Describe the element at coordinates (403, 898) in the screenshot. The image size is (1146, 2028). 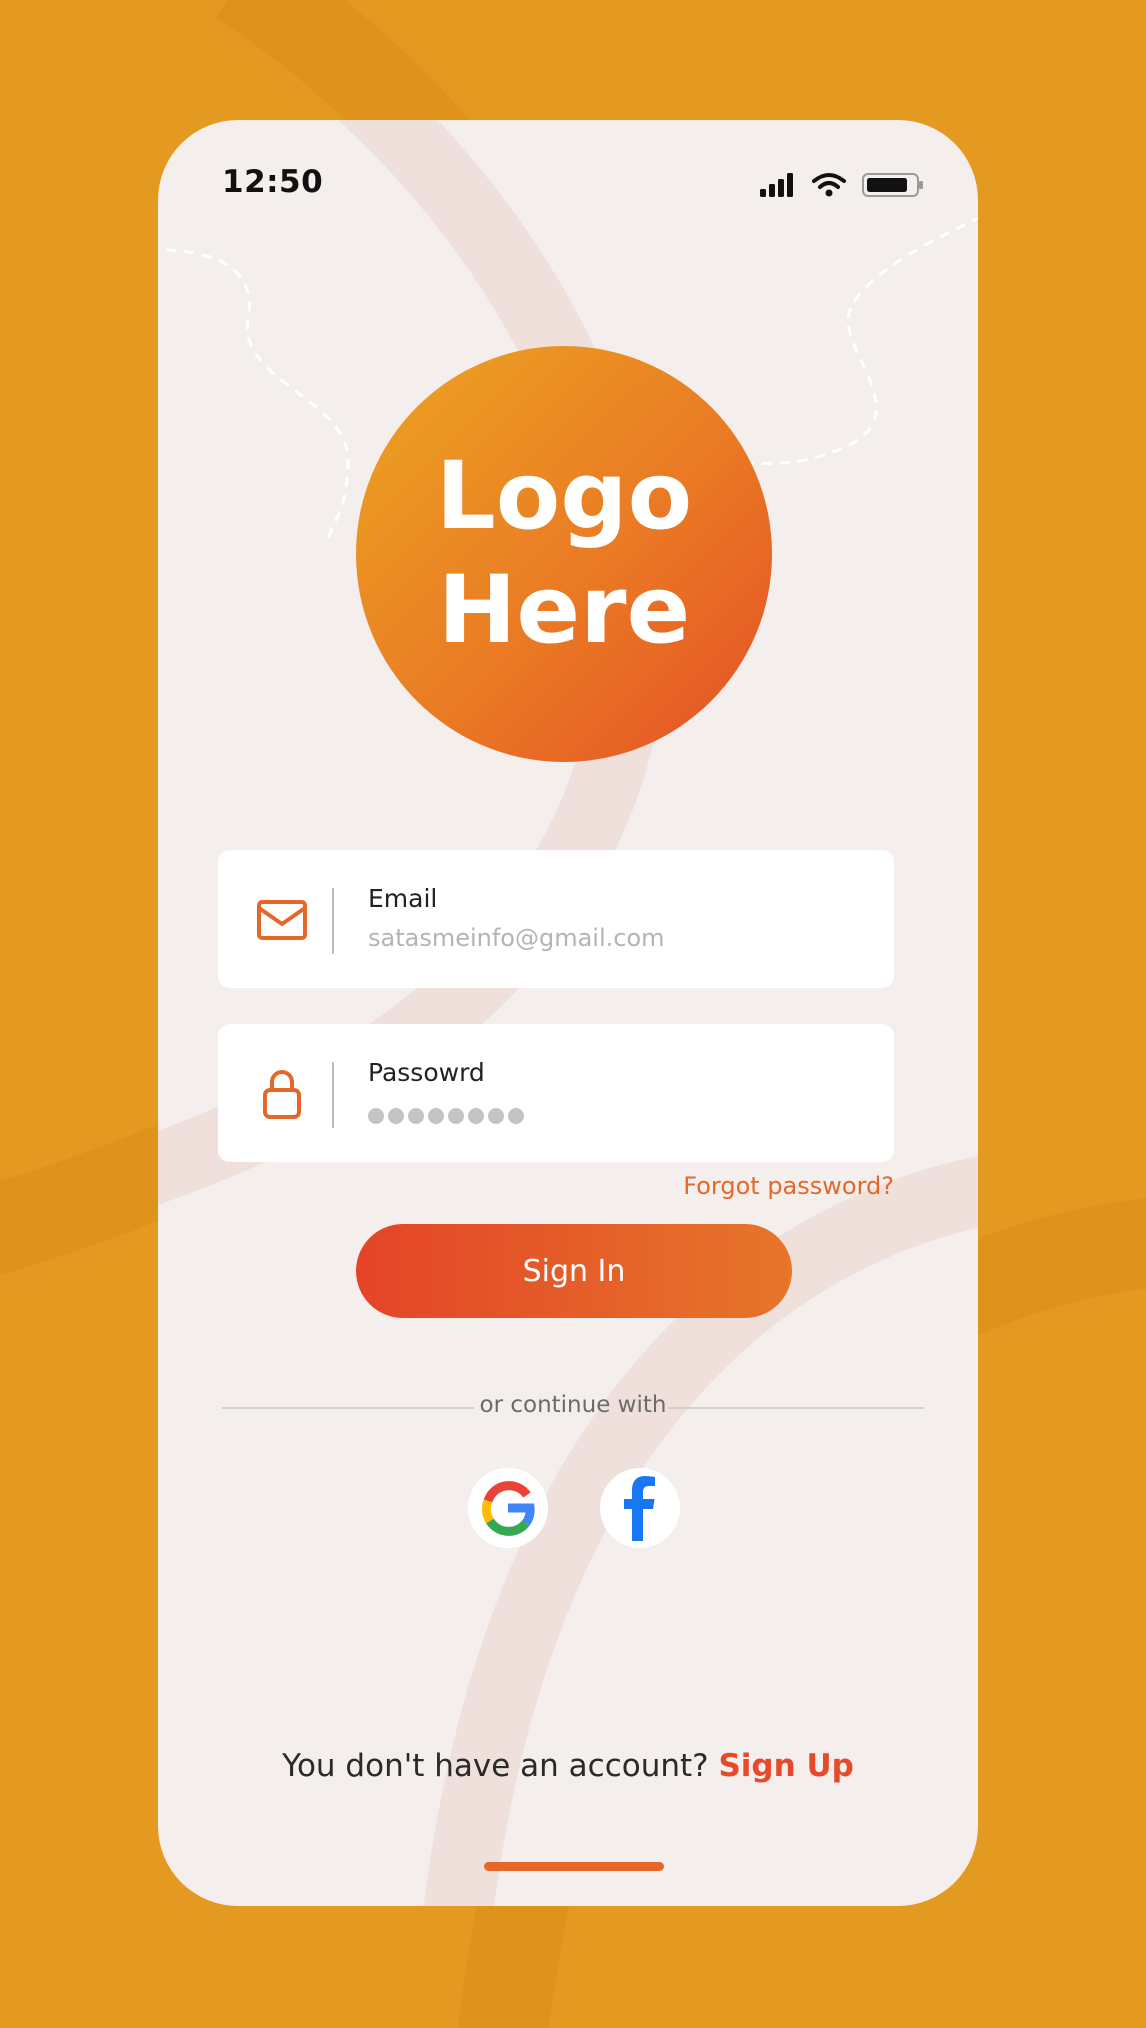
I see `email-label: Email` at that location.